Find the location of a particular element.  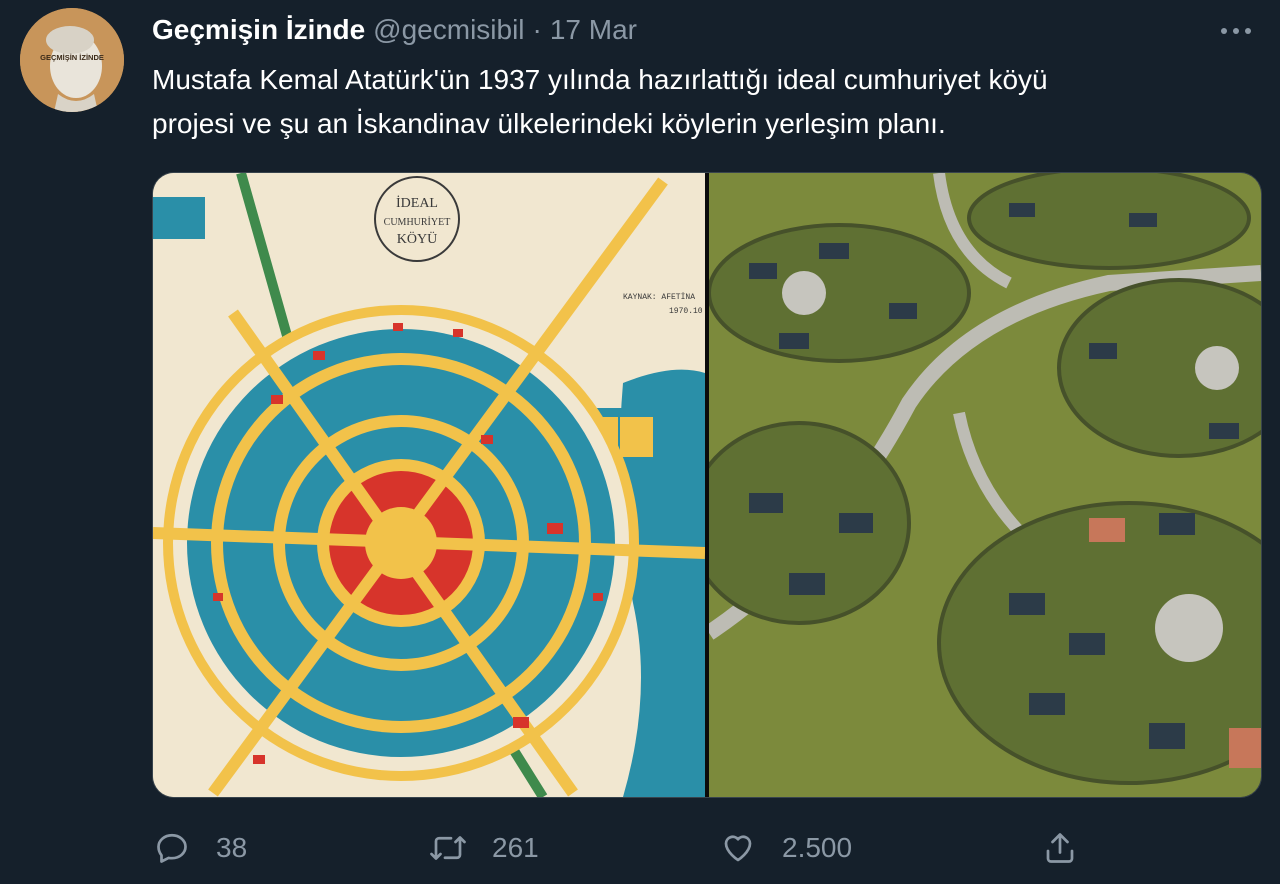

map-title-line-1: İDEAL is located at coordinates (417, 203).